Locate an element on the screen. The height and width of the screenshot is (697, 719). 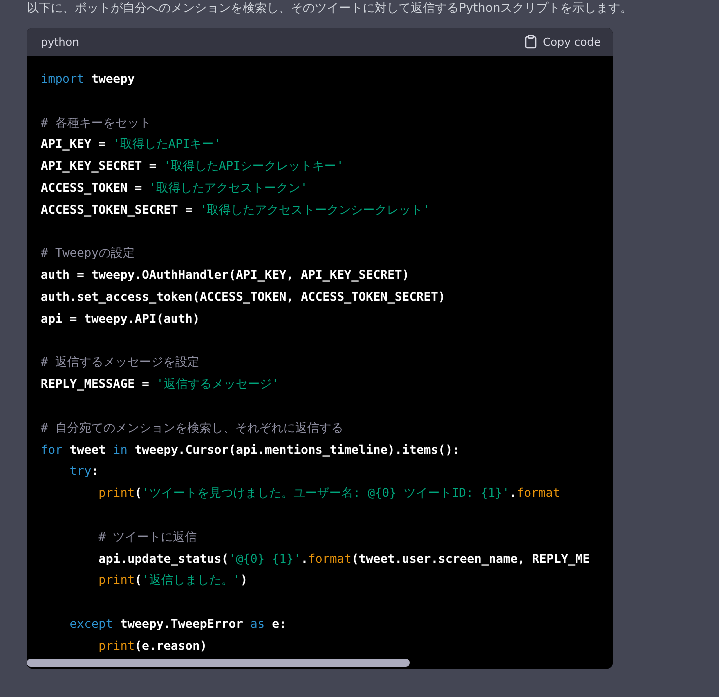
code-line: for tweet in tweepy.Cursor(api.mentions_timeline).items(): is located at coordinates (251, 450).